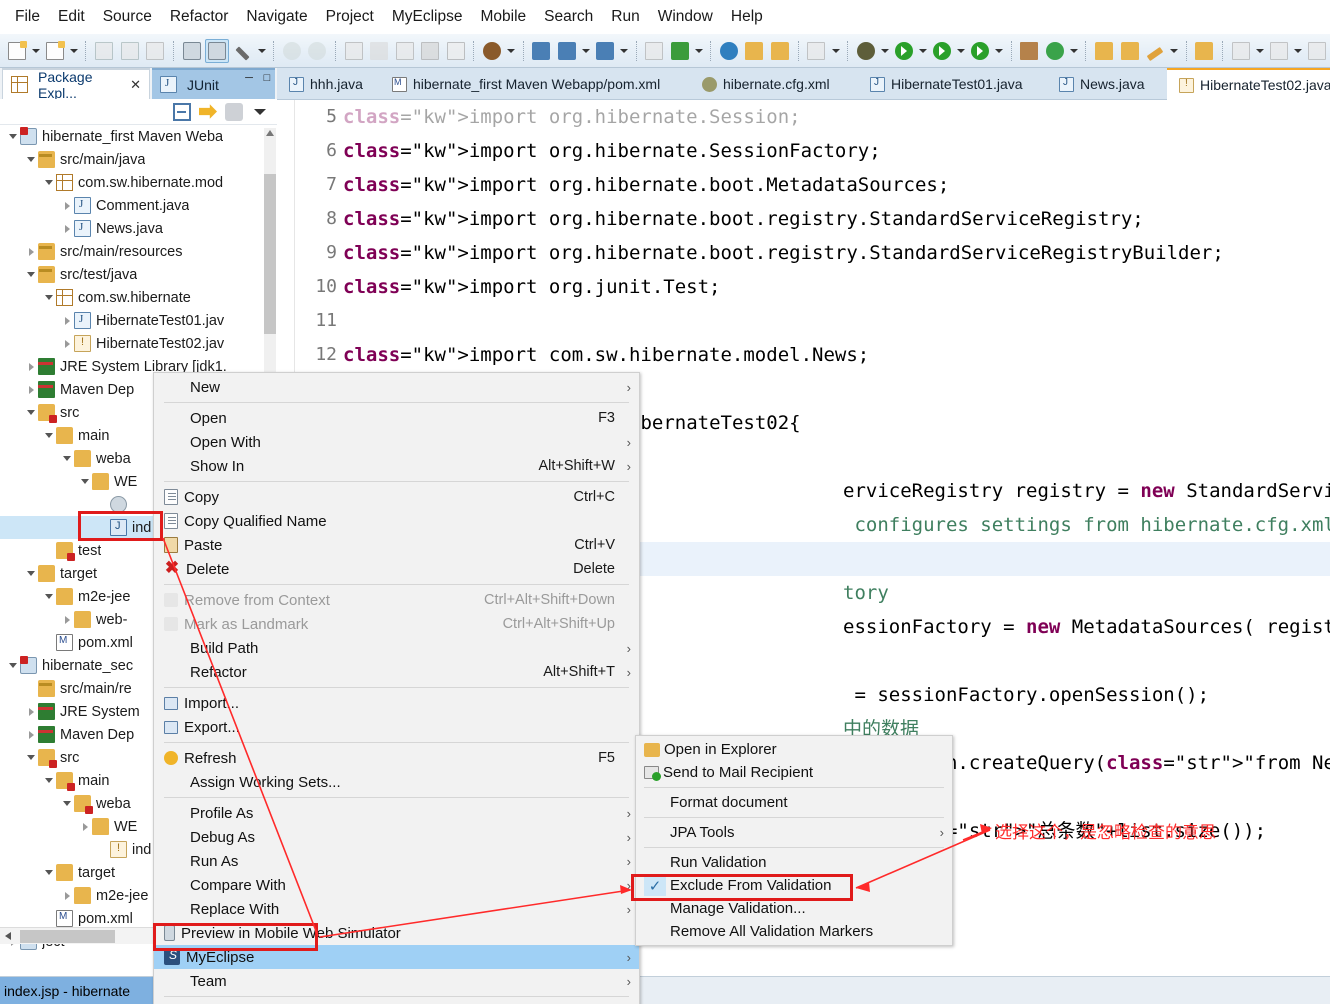  I want to click on save-icon, so click(103, 51).